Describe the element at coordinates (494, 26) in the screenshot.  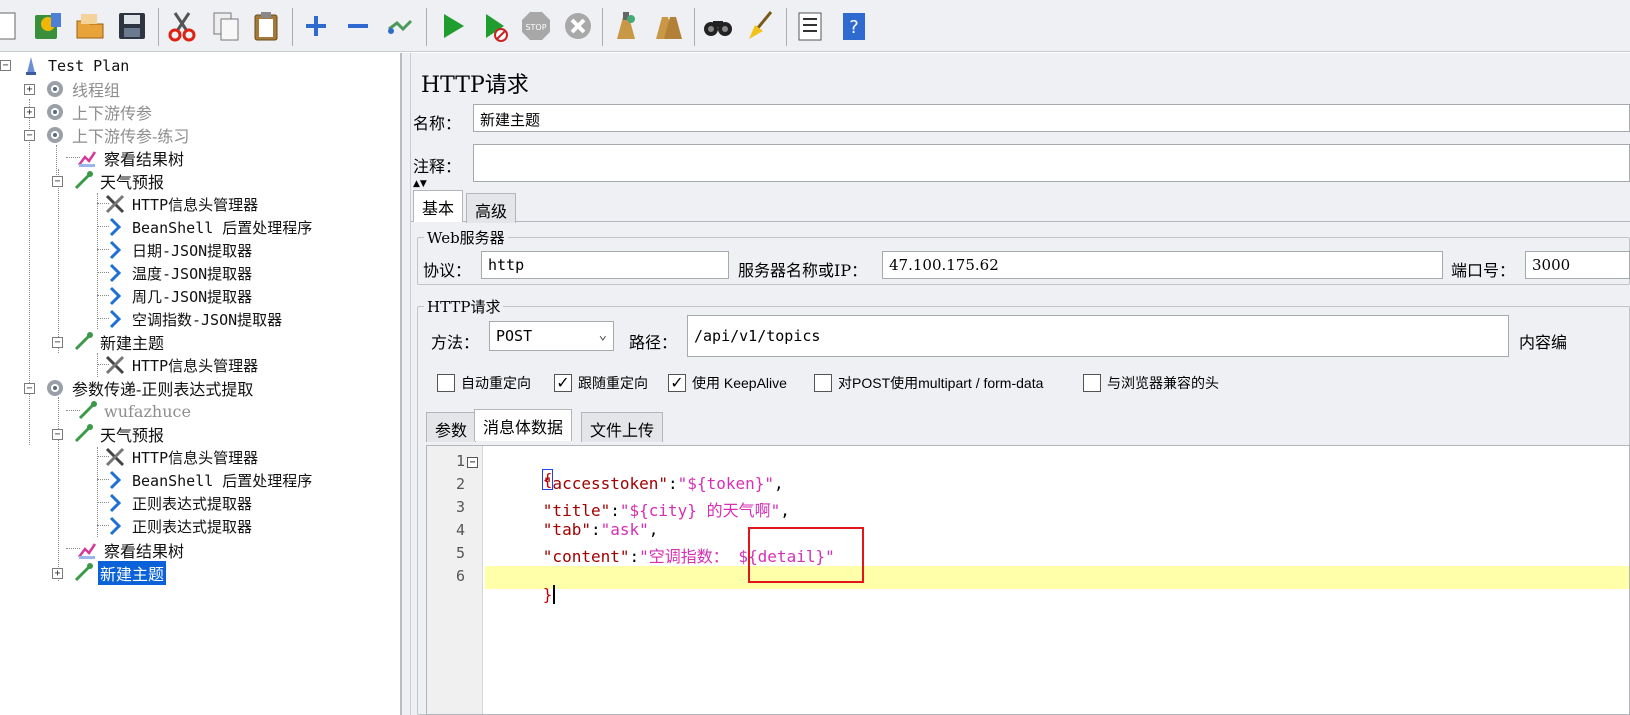
I see `start-no-pause-icon` at that location.